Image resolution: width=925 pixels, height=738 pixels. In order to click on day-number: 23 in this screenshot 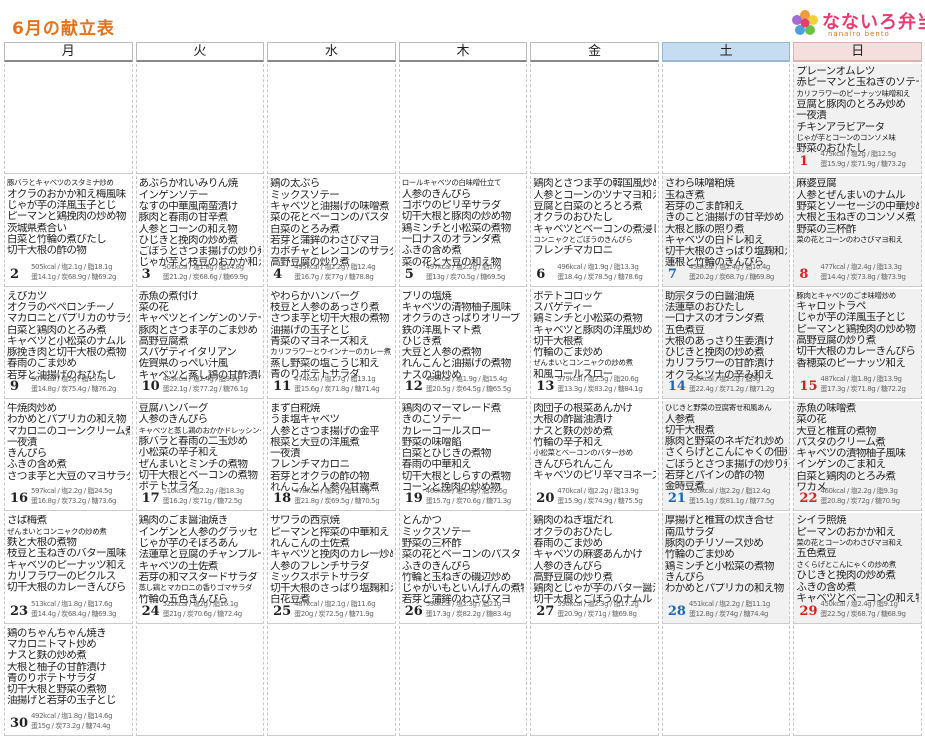, I will do `click(19, 611)`.